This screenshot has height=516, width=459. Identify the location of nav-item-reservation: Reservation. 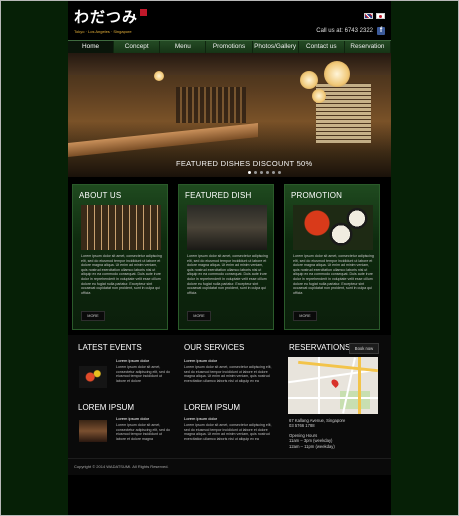
(368, 47).